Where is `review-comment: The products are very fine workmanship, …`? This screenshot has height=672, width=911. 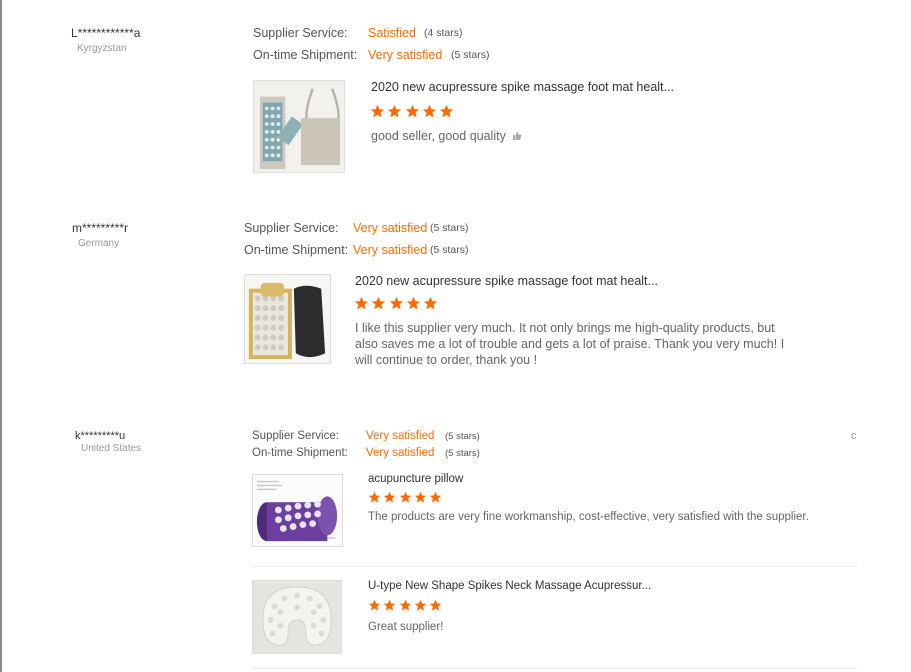
review-comment: The products are very fine workmanship, … is located at coordinates (588, 517).